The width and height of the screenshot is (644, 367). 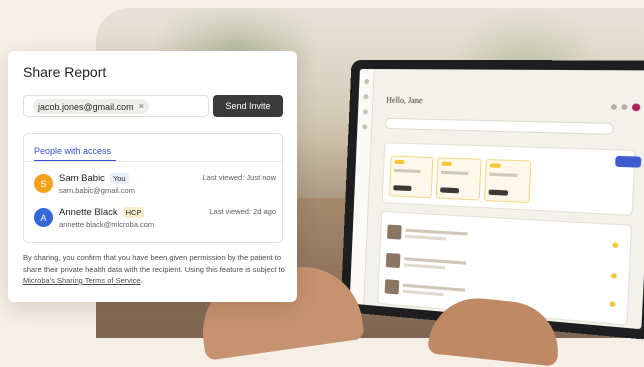 I want to click on divider, so click(x=153, y=161).